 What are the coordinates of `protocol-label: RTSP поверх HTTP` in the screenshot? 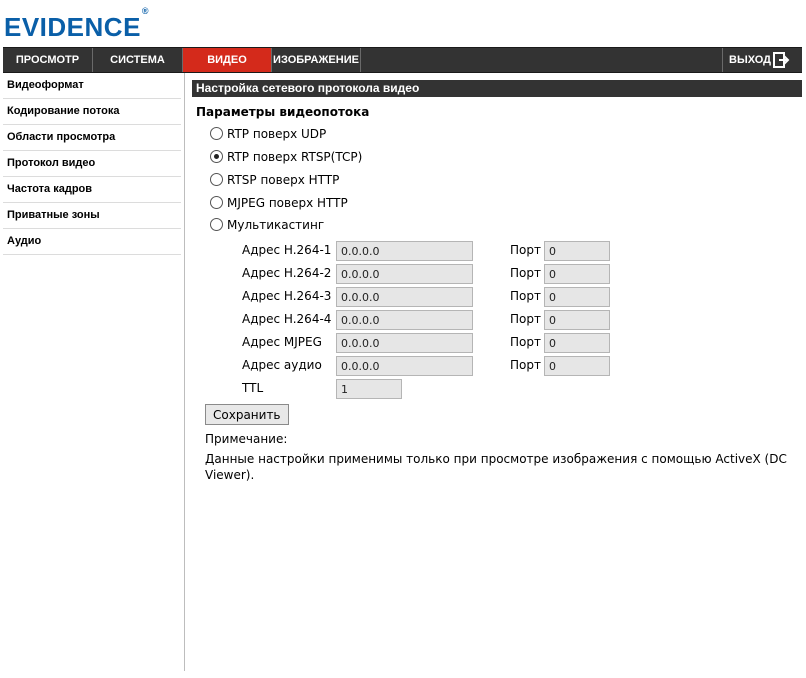 It's located at (283, 180).